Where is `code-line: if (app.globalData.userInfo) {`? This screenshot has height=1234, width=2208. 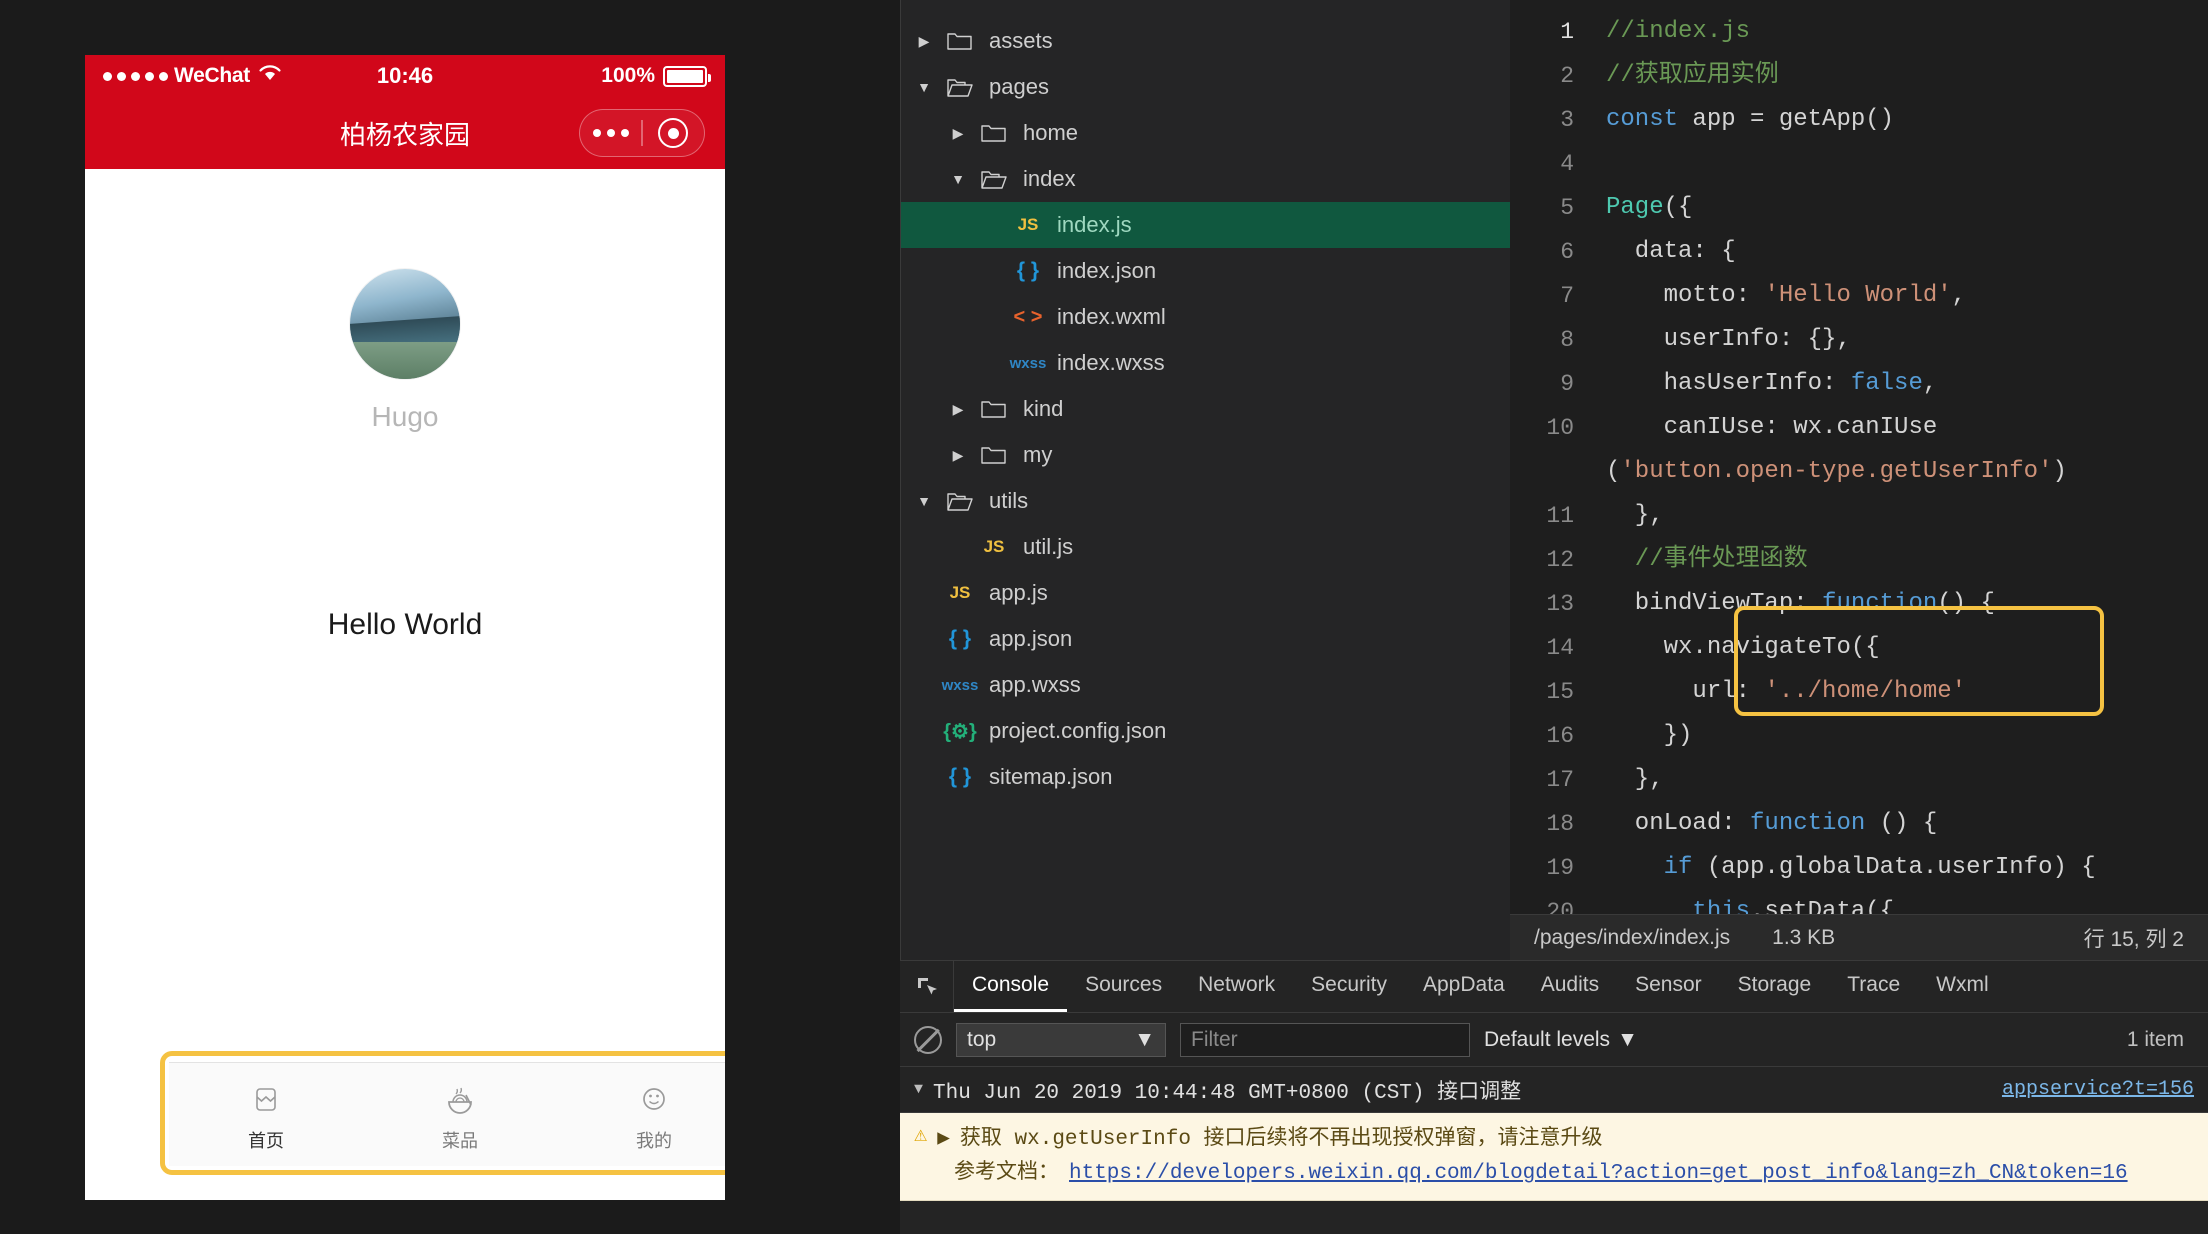
code-line: if (app.globalData.userInfo) { is located at coordinates (1907, 868).